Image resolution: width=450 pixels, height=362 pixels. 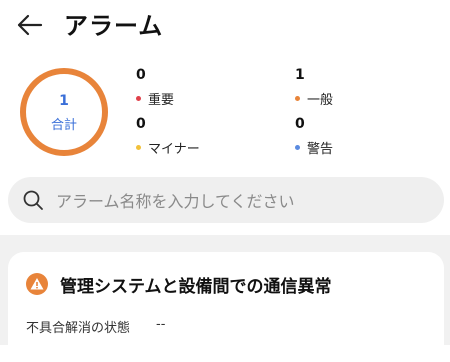 I want to click on warning-dot-icon, so click(x=297, y=147).